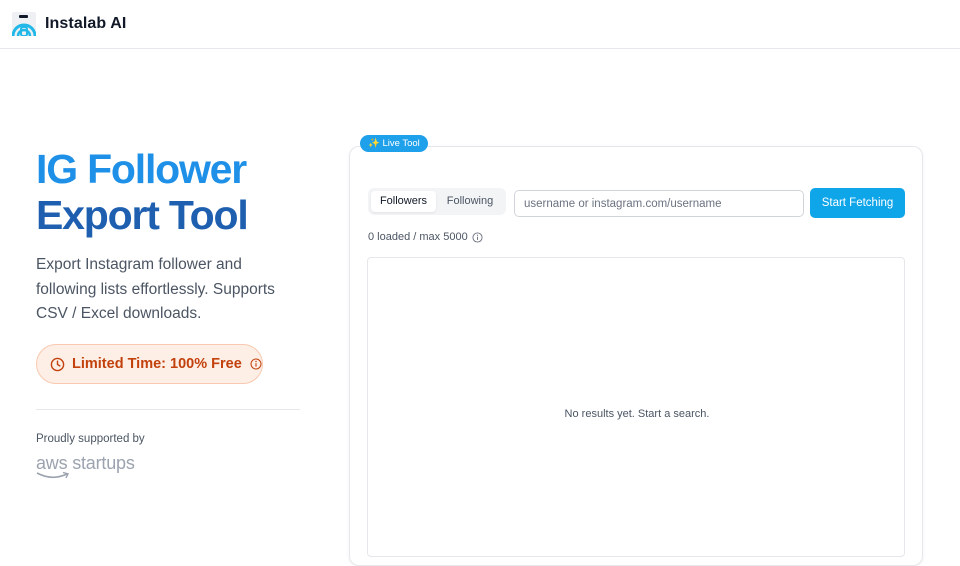 This screenshot has width=960, height=566. I want to click on loaded-count: 0 loaded / max 5000, so click(425, 237).